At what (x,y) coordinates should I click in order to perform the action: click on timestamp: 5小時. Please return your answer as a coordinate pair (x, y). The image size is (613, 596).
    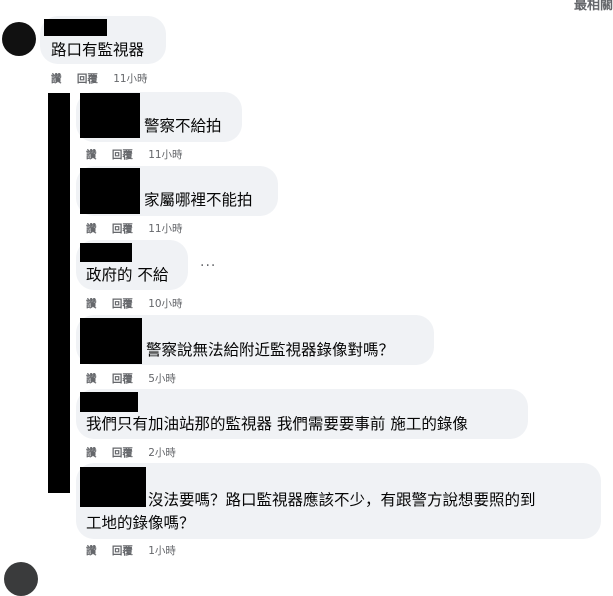
    Looking at the image, I should click on (162, 379).